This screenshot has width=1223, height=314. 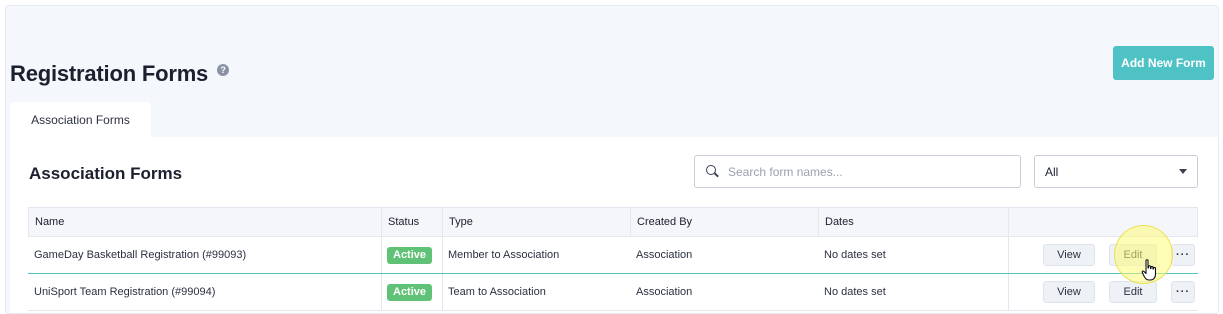 I want to click on title-row: Registration Forms ?, so click(x=120, y=74).